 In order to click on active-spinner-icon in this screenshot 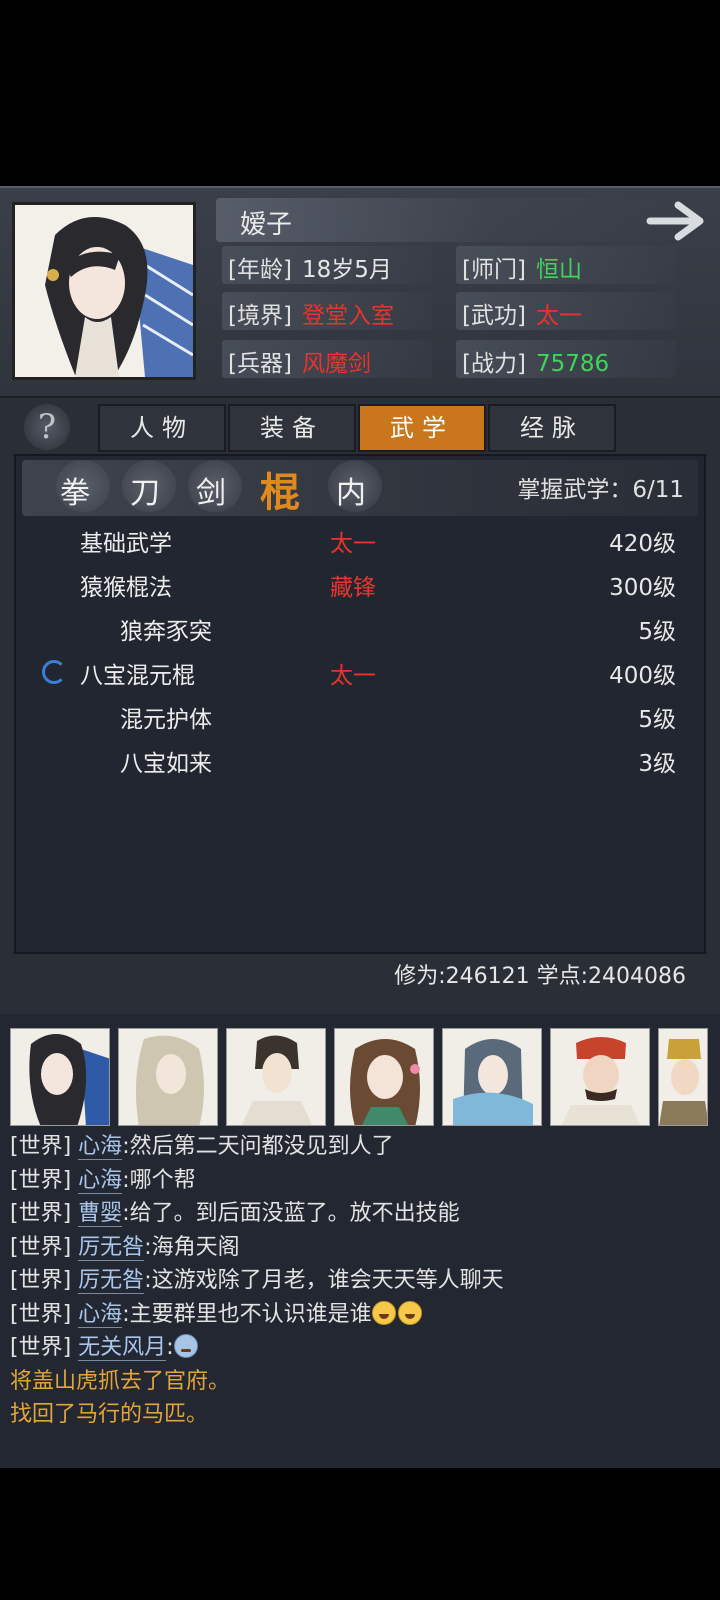, I will do `click(54, 672)`.